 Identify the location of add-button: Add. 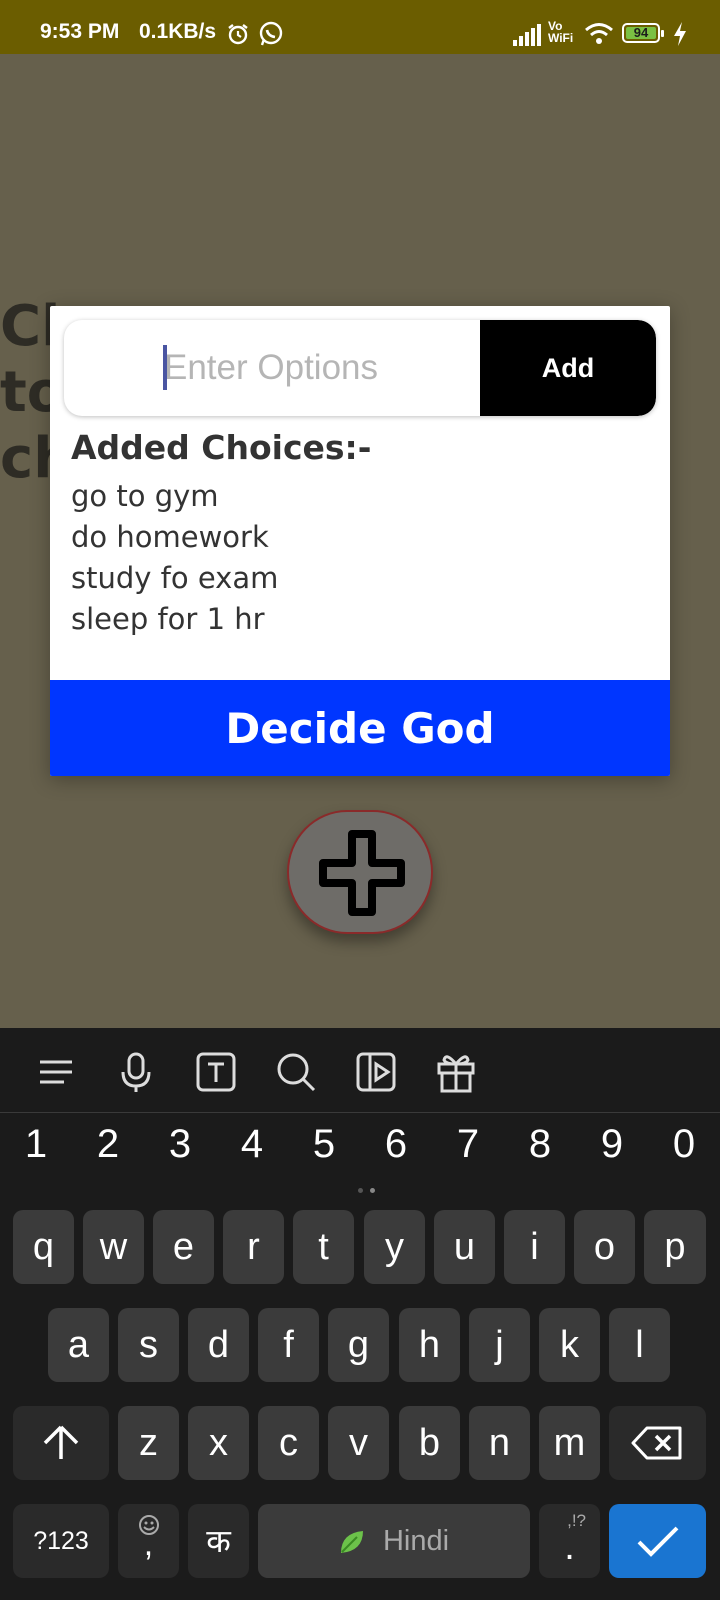
(568, 368).